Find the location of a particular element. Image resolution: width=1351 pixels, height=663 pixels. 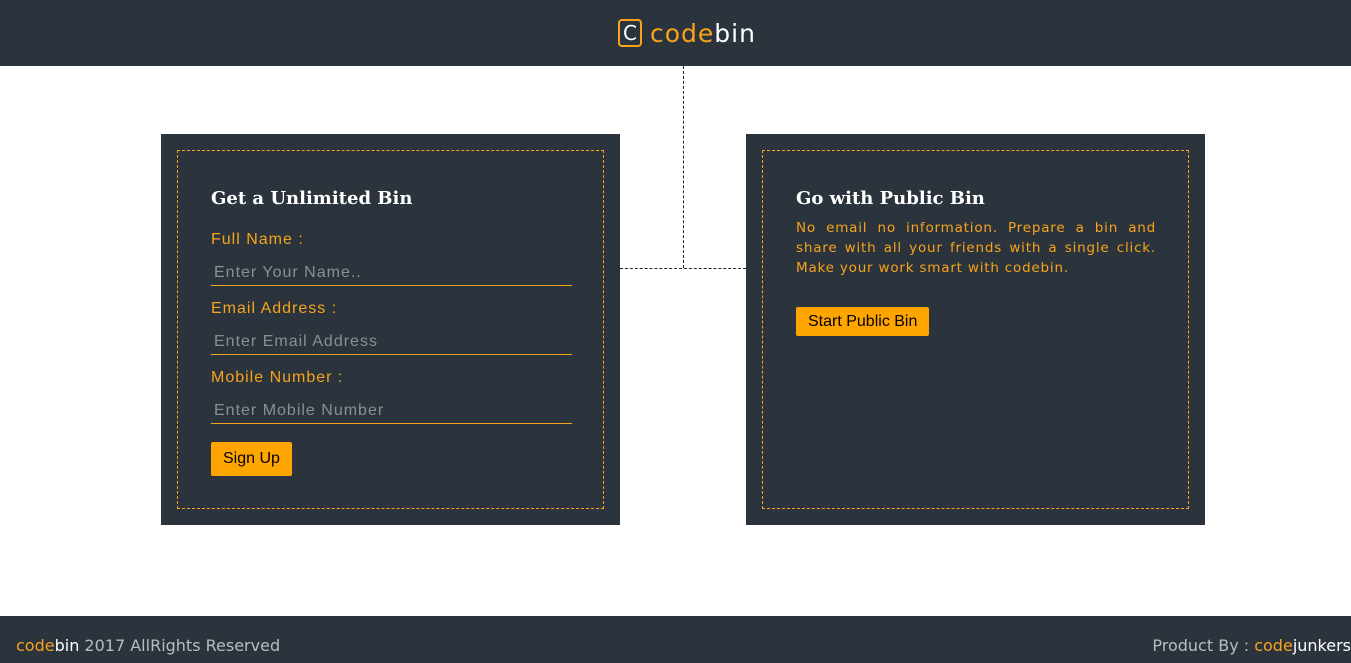

footer-copyright-text: 2017 AllRights Reserved is located at coordinates (180, 645).